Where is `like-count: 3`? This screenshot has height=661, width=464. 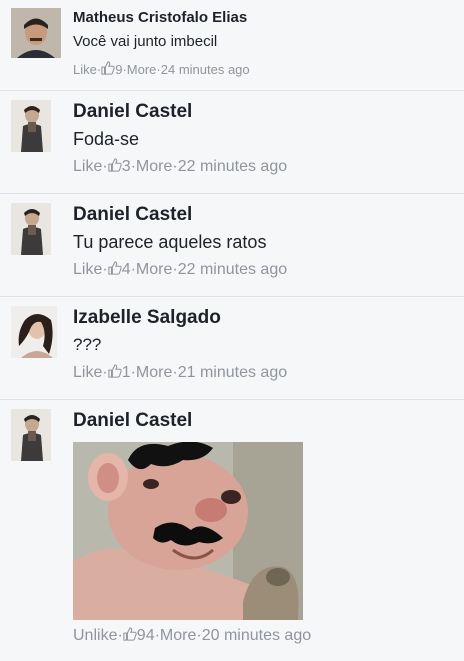
like-count: 3 is located at coordinates (126, 166).